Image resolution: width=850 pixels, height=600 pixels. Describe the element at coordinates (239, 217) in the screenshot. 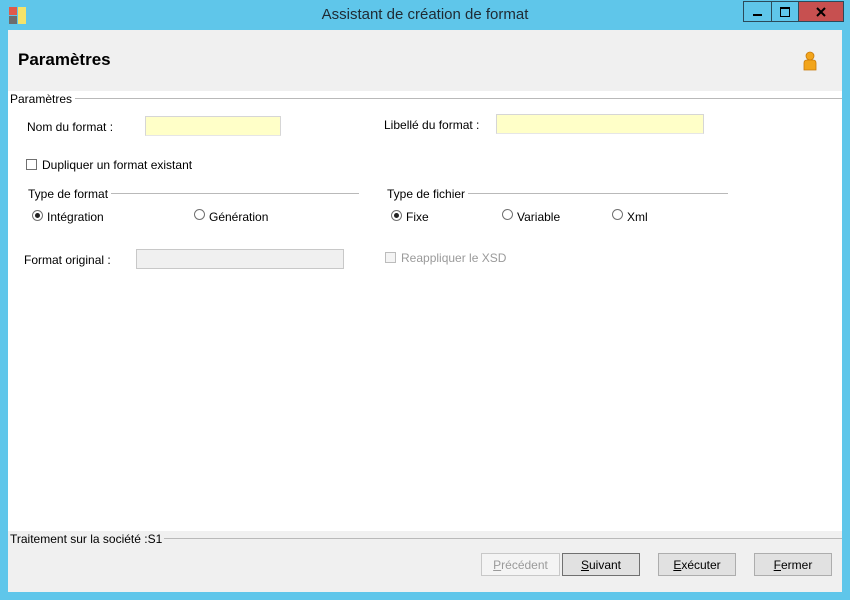

I see `generation-label: Génération` at that location.